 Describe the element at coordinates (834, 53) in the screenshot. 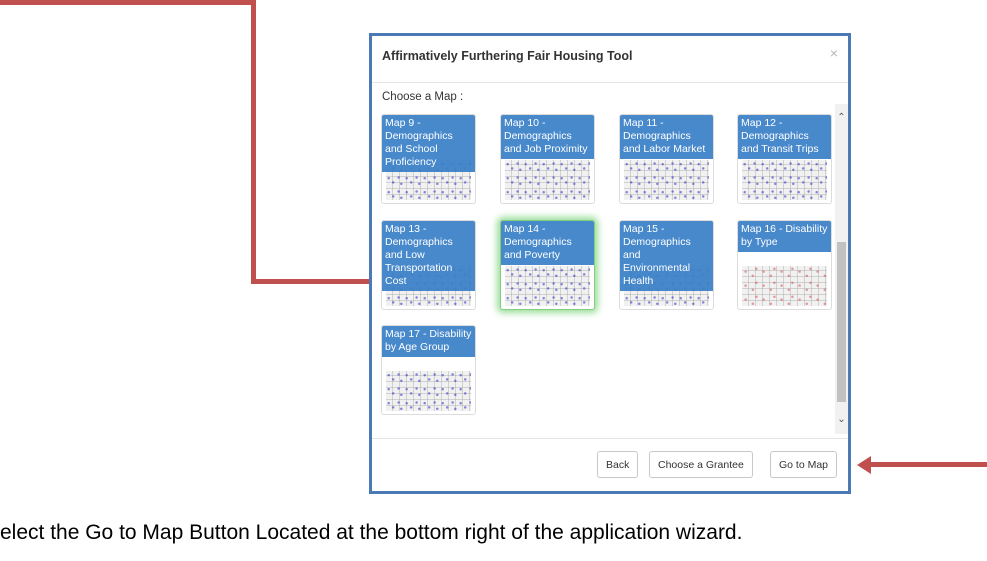

I see `close-icon: ×` at that location.